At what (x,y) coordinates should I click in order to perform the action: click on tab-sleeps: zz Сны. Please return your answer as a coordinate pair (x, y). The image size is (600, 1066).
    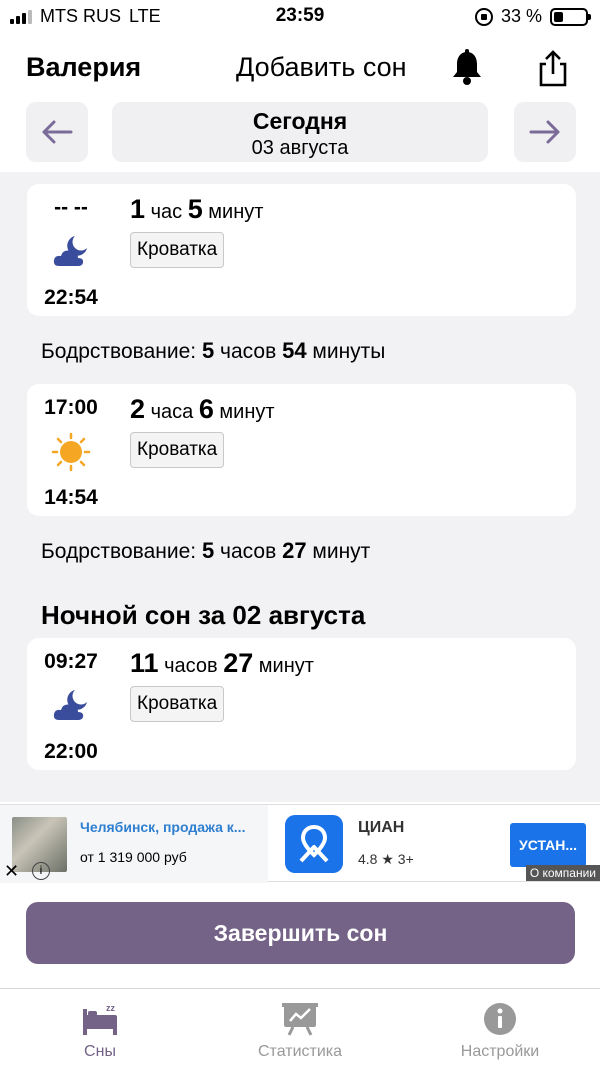
    Looking at the image, I should click on (100, 1031).